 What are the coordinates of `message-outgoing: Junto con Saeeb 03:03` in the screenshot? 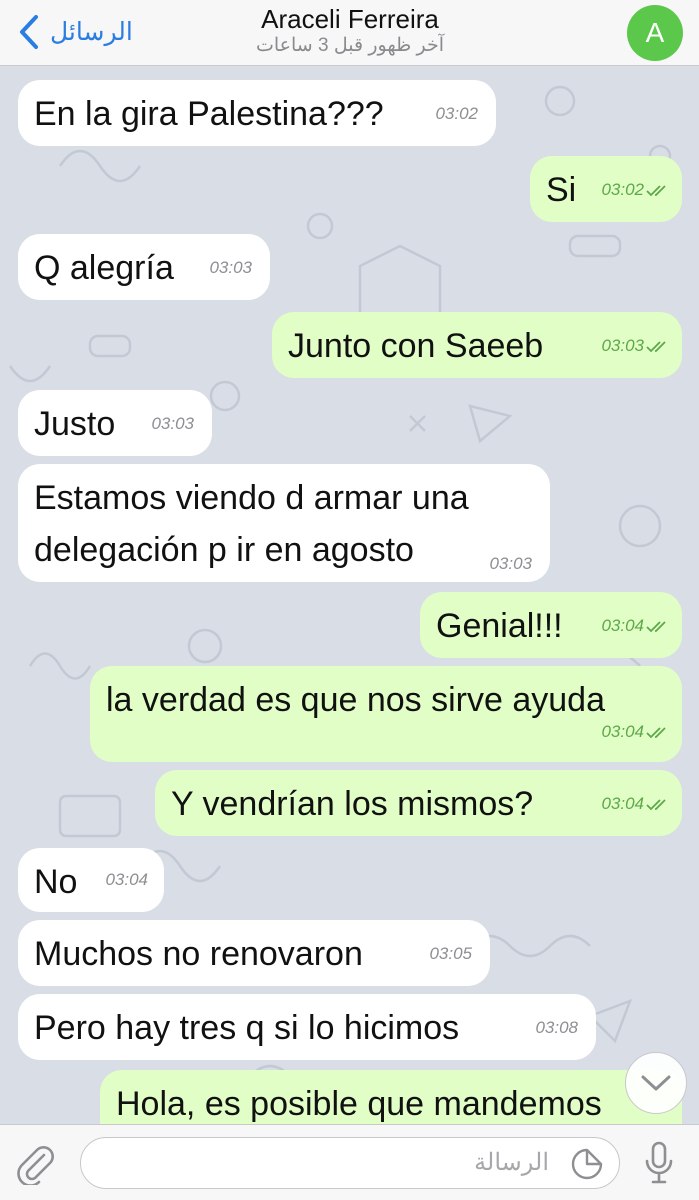 It's located at (477, 345).